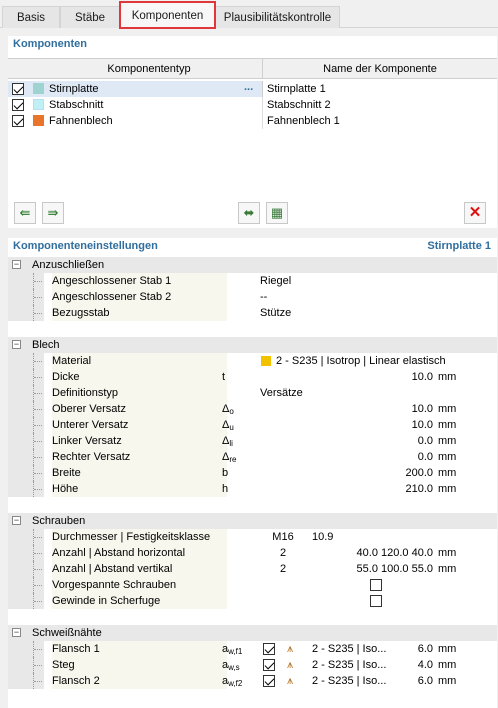 The width and height of the screenshot is (498, 708). What do you see at coordinates (361, 361) in the screenshot?
I see `prop-value: 2 - S235 | Isotrop | Linear elastisch` at bounding box center [361, 361].